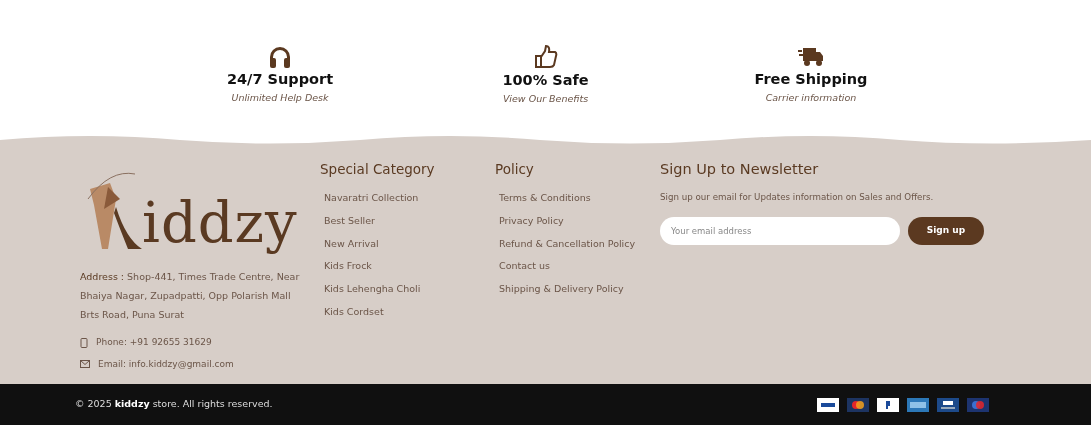 This screenshot has width=1091, height=425. Describe the element at coordinates (407, 289) in the screenshot. I see `footer-link: Kids Lehengha Choli` at that location.